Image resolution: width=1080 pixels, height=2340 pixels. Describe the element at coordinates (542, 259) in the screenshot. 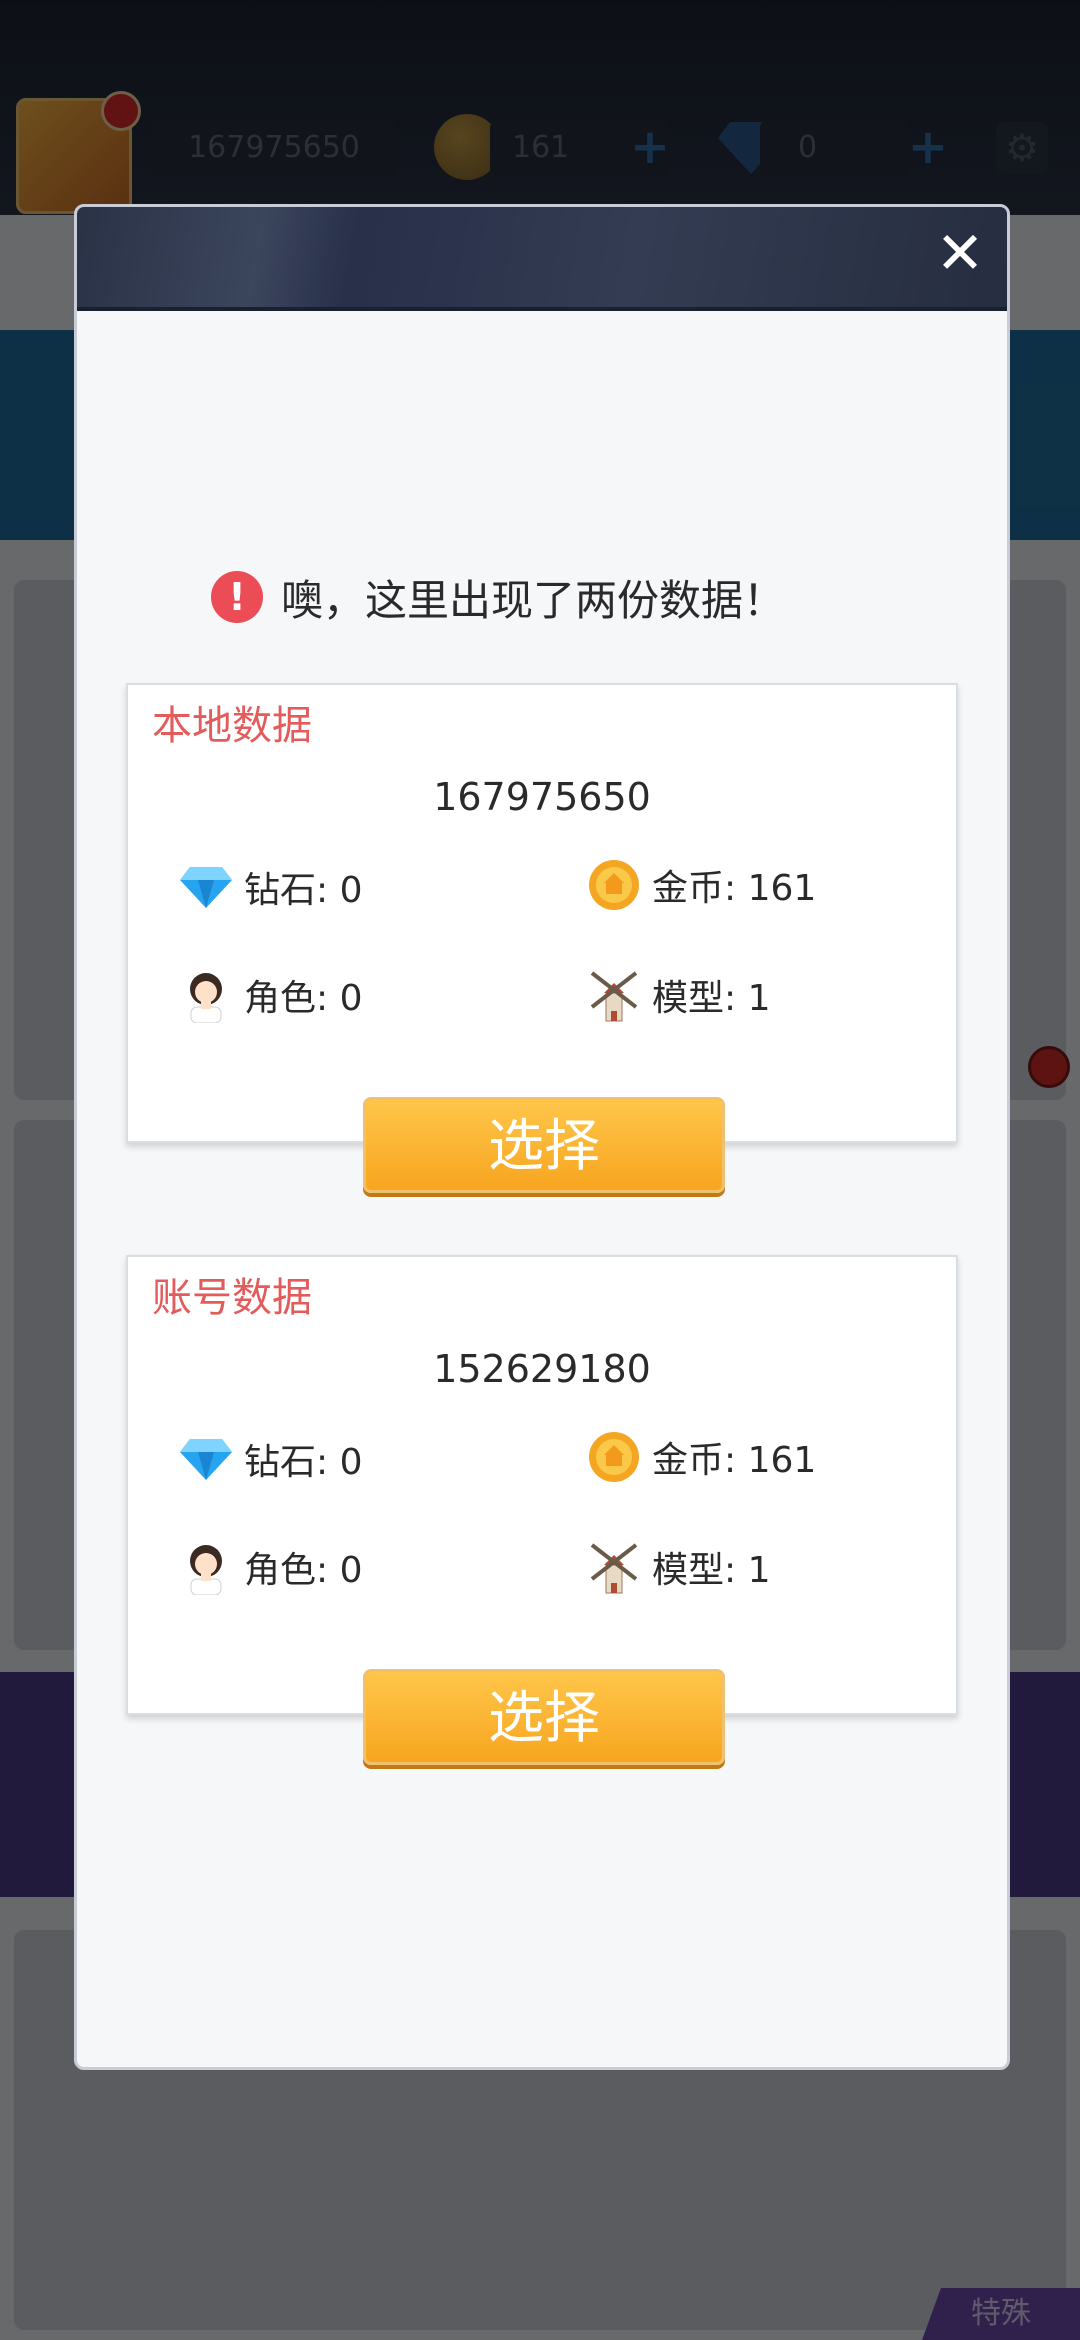

I see `dialog-header: ✕` at that location.